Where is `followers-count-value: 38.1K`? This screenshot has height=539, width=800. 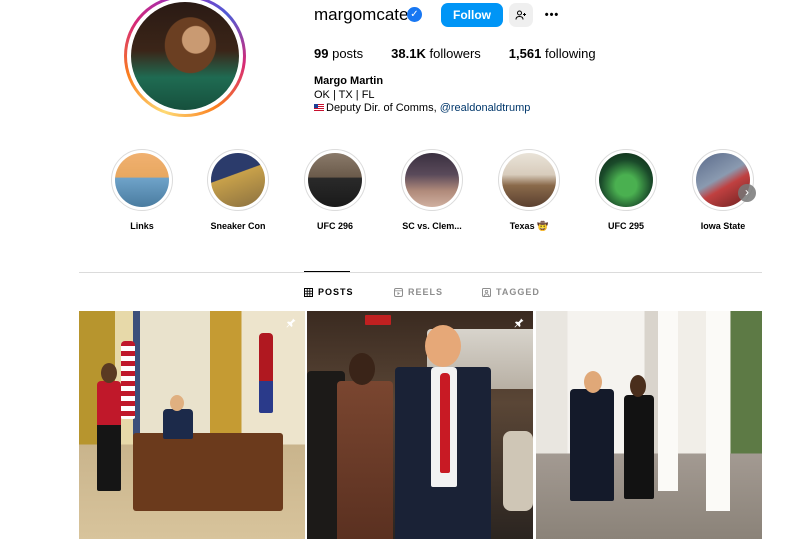 followers-count-value: 38.1K is located at coordinates (408, 53).